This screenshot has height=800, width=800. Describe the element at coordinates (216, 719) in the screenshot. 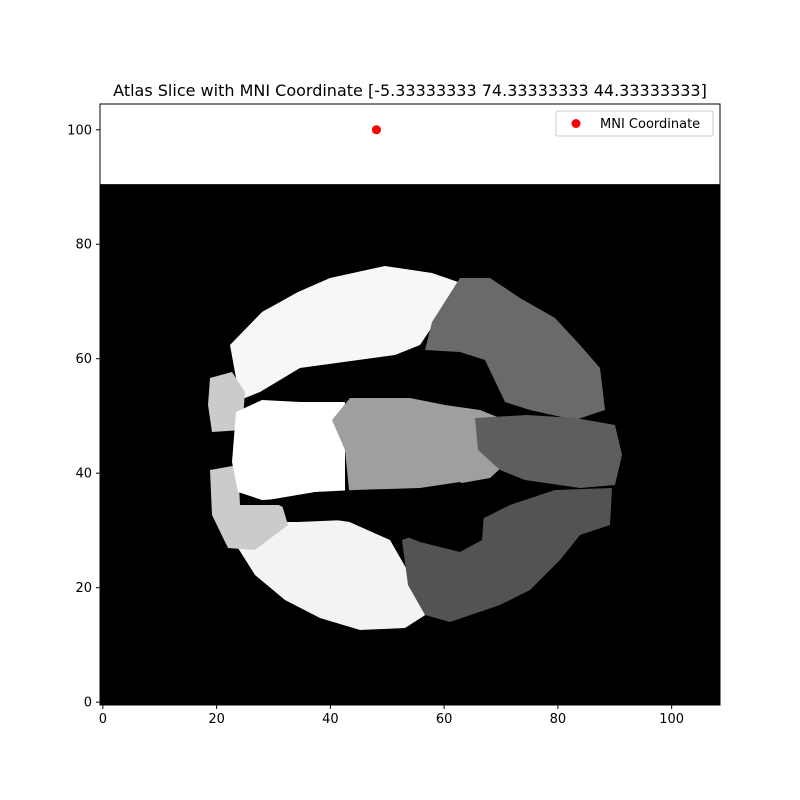

I see `x-tick-label: 20` at that location.